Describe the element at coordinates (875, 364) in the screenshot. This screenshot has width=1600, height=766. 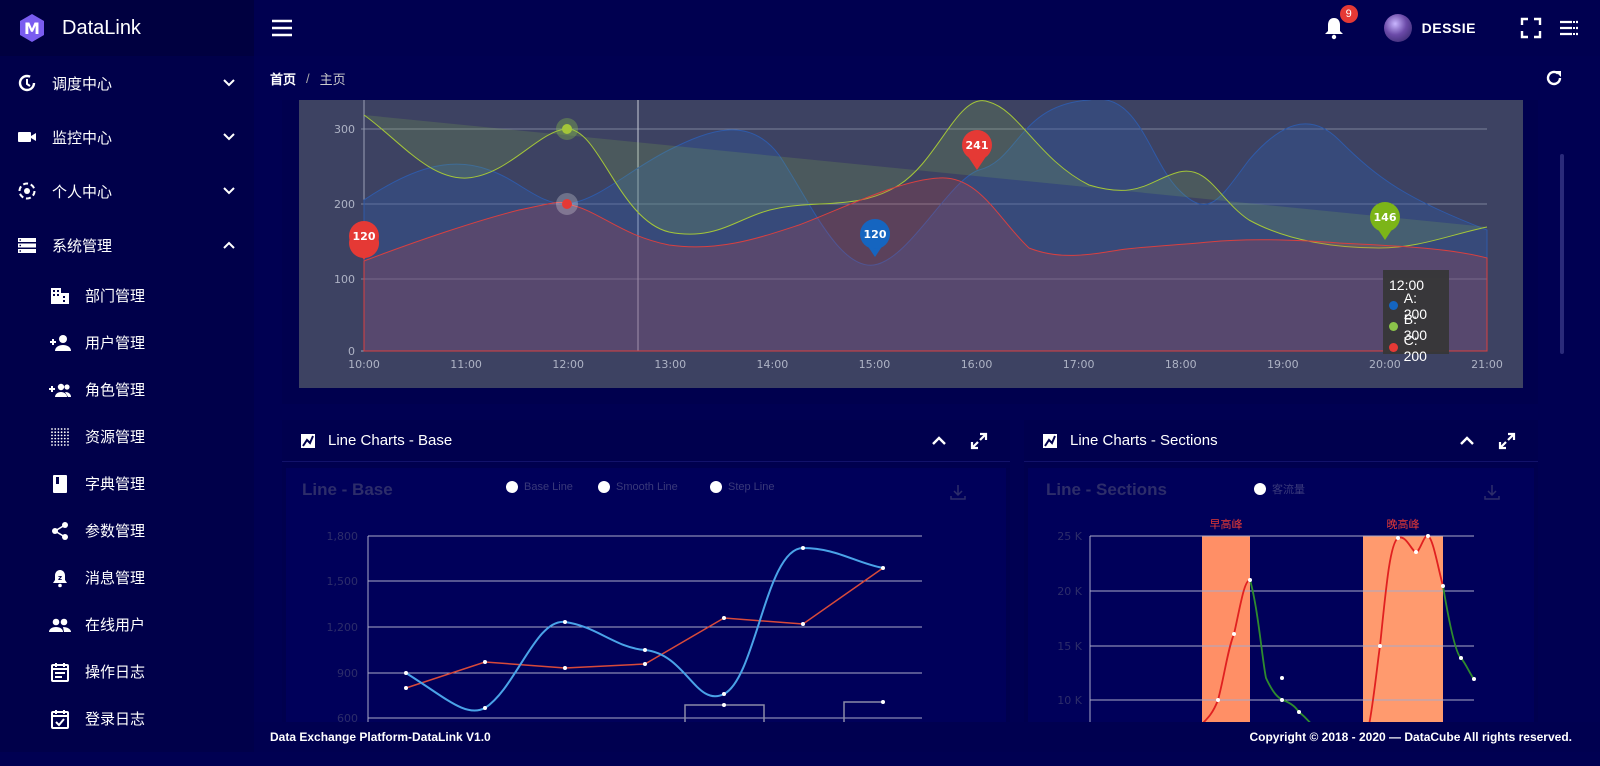
I see `x-tick: 15:00` at that location.